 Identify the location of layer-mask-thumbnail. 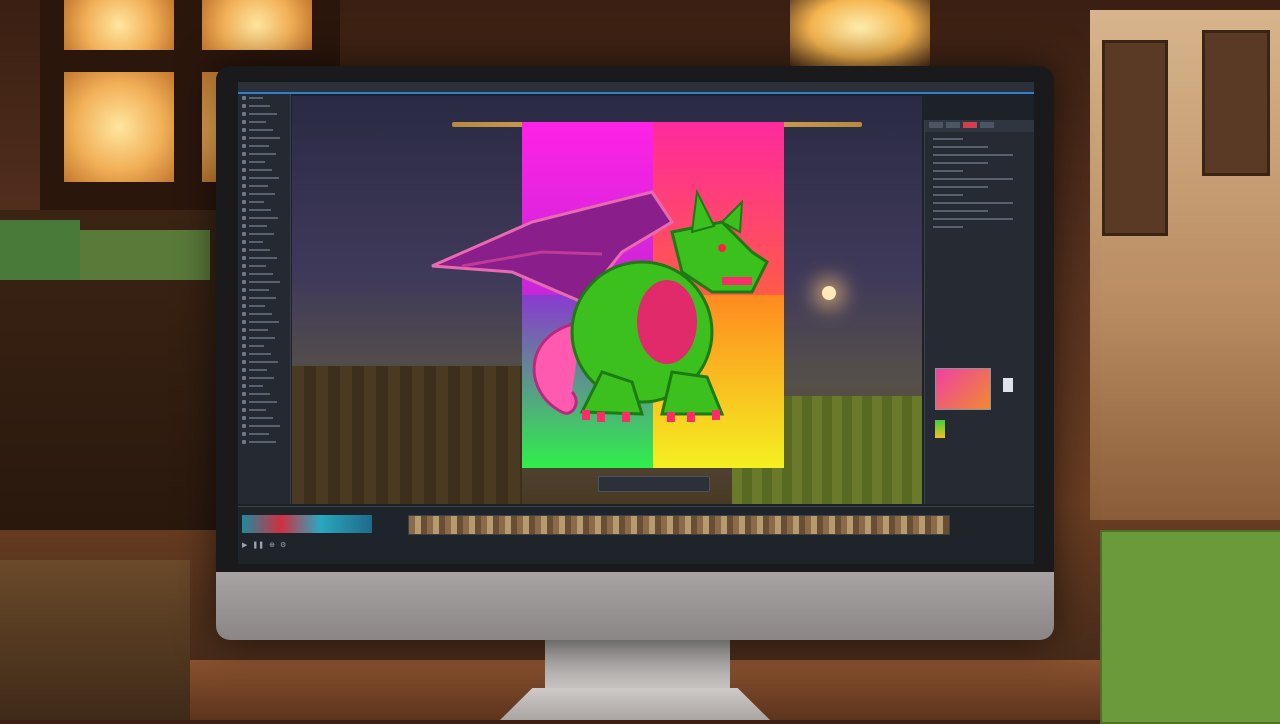
(1008, 385).